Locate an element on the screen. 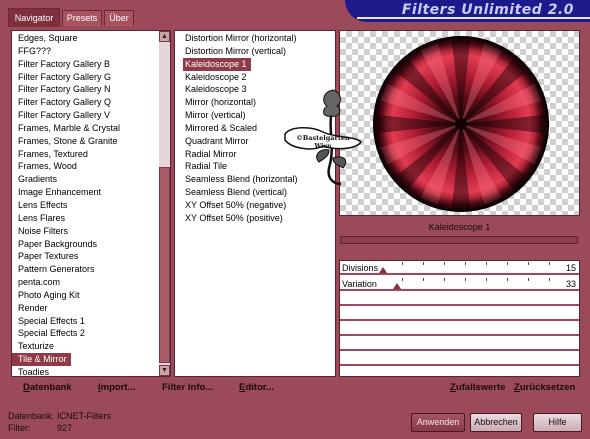  category-item: Special Effects 1 is located at coordinates (86, 321).